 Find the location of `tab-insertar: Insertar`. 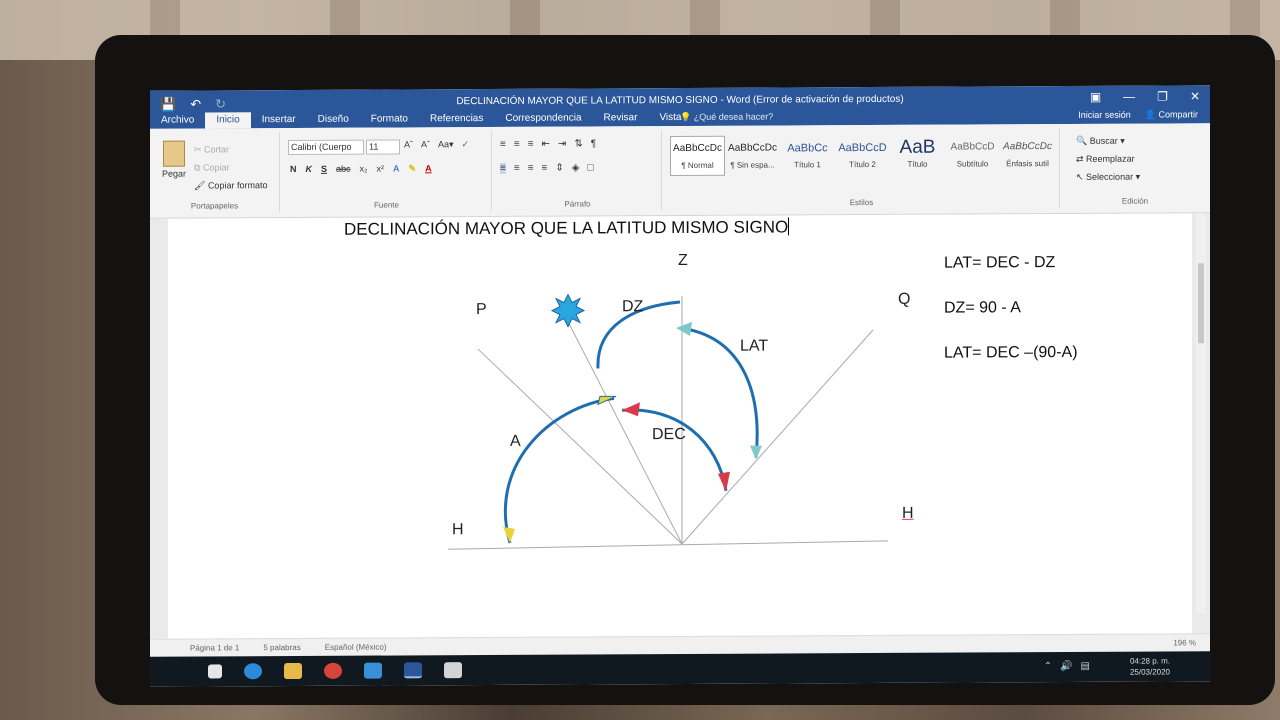

tab-insertar: Insertar is located at coordinates (279, 120).